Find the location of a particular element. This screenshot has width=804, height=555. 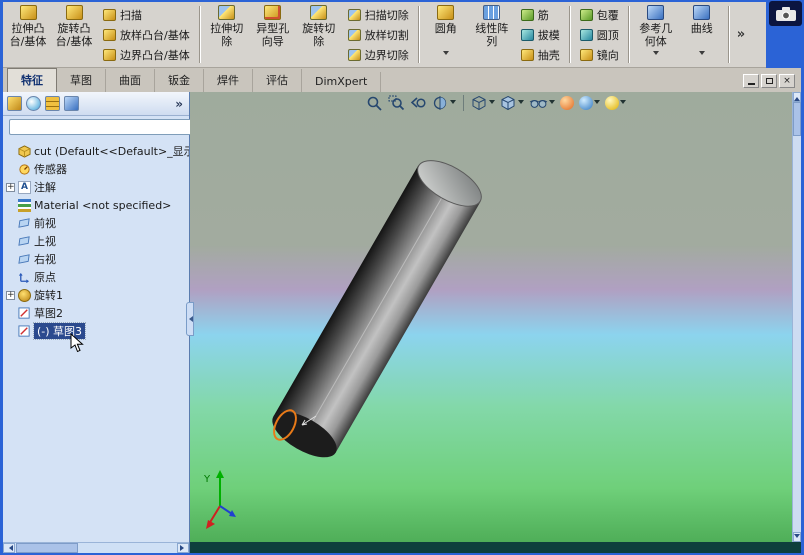

tree-item-sensors: 传感器 is located at coordinates (96, 169).